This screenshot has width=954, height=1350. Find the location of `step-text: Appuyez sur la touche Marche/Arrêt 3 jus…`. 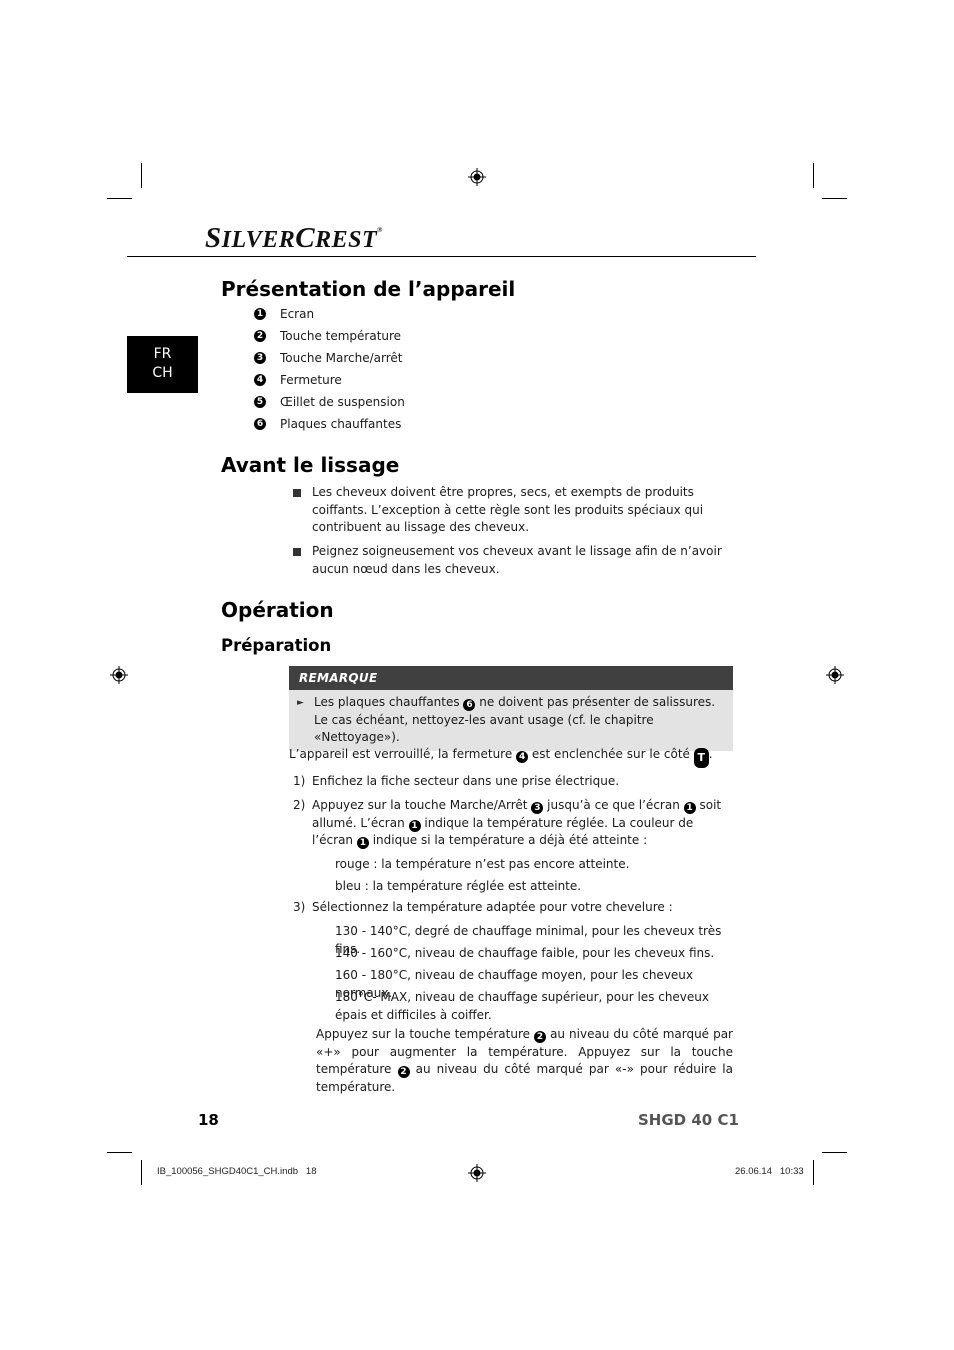

step-text: Appuyez sur la touche Marche/Arrêt 3 jus… is located at coordinates (522, 823).